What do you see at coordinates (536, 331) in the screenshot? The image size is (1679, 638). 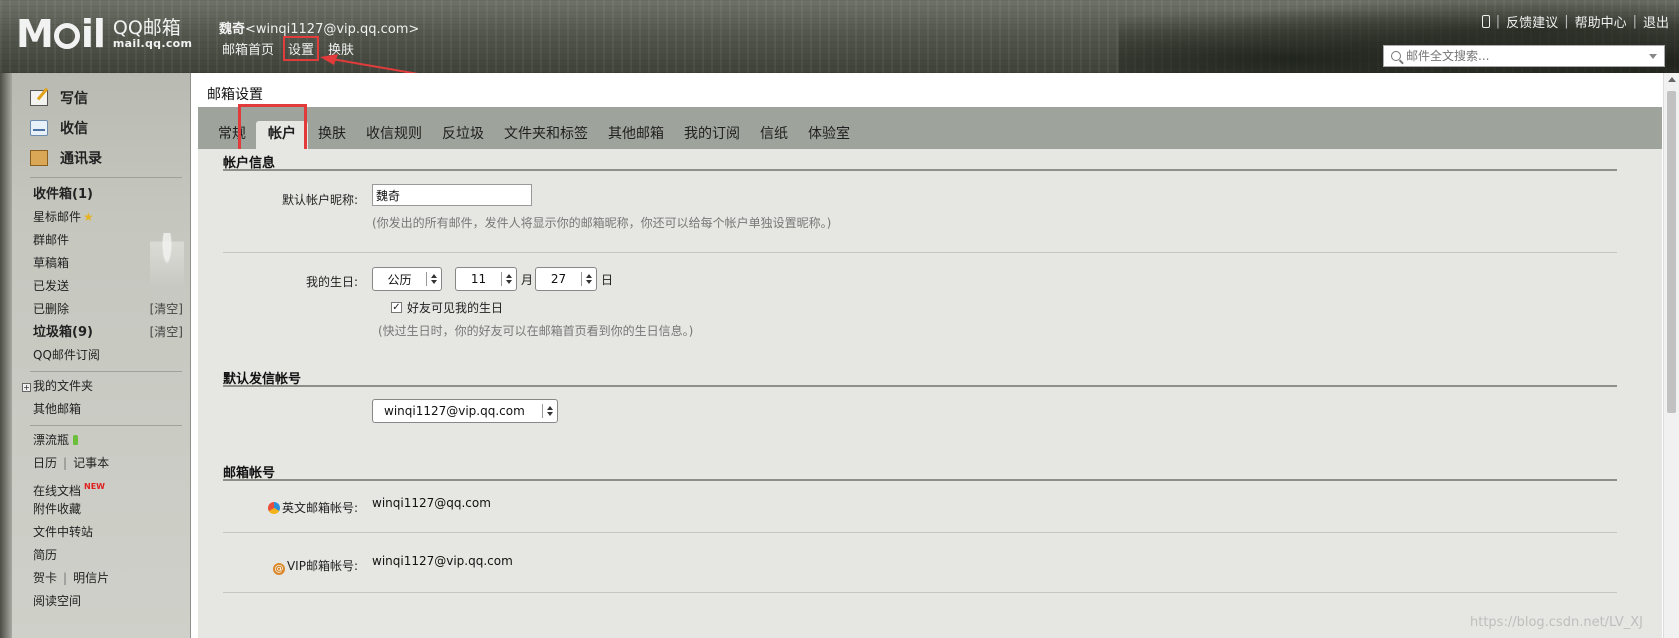 I see `birthday-hint: (快过生日时，你的好友可以在邮箱首页看到你的生日信息。)` at bounding box center [536, 331].